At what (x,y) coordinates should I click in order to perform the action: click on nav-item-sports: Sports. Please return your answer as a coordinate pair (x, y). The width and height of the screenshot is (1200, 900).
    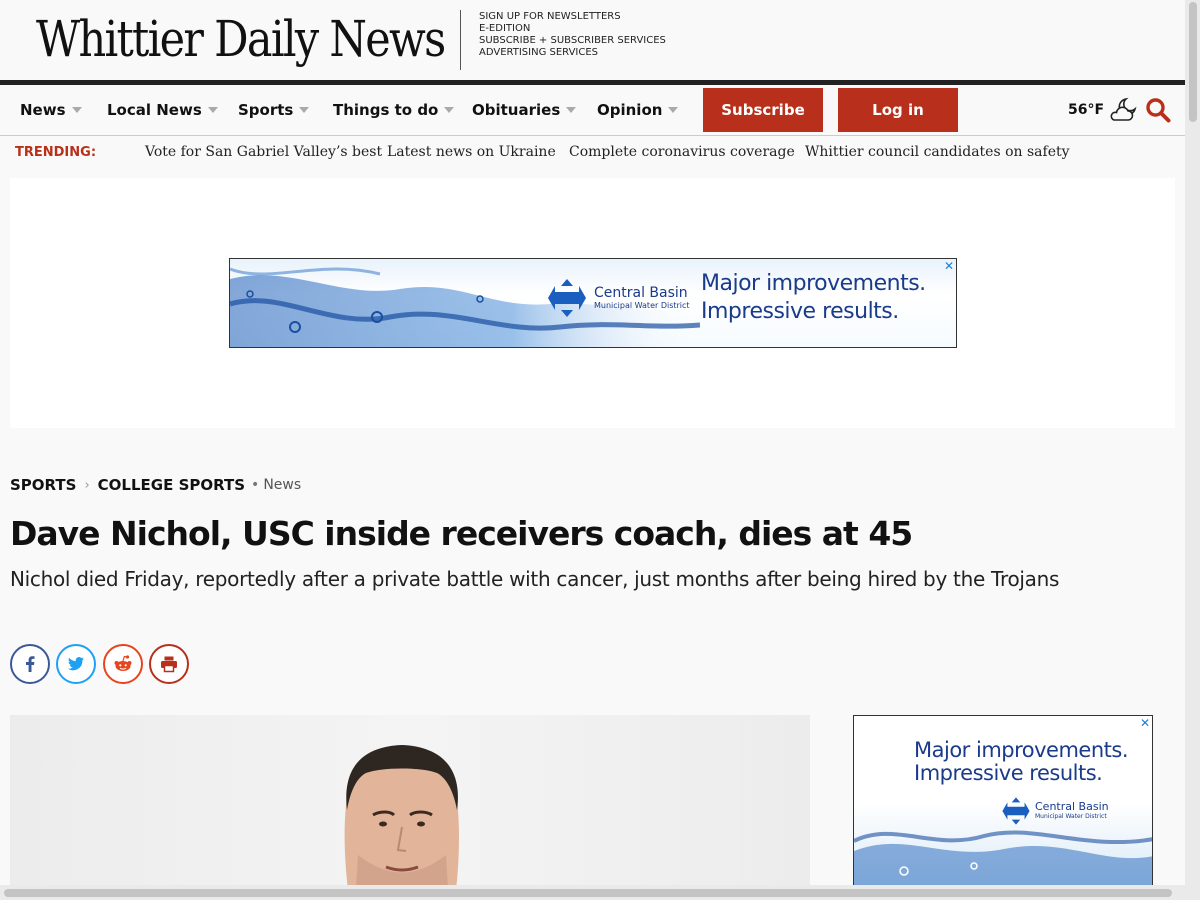
    Looking at the image, I should click on (274, 110).